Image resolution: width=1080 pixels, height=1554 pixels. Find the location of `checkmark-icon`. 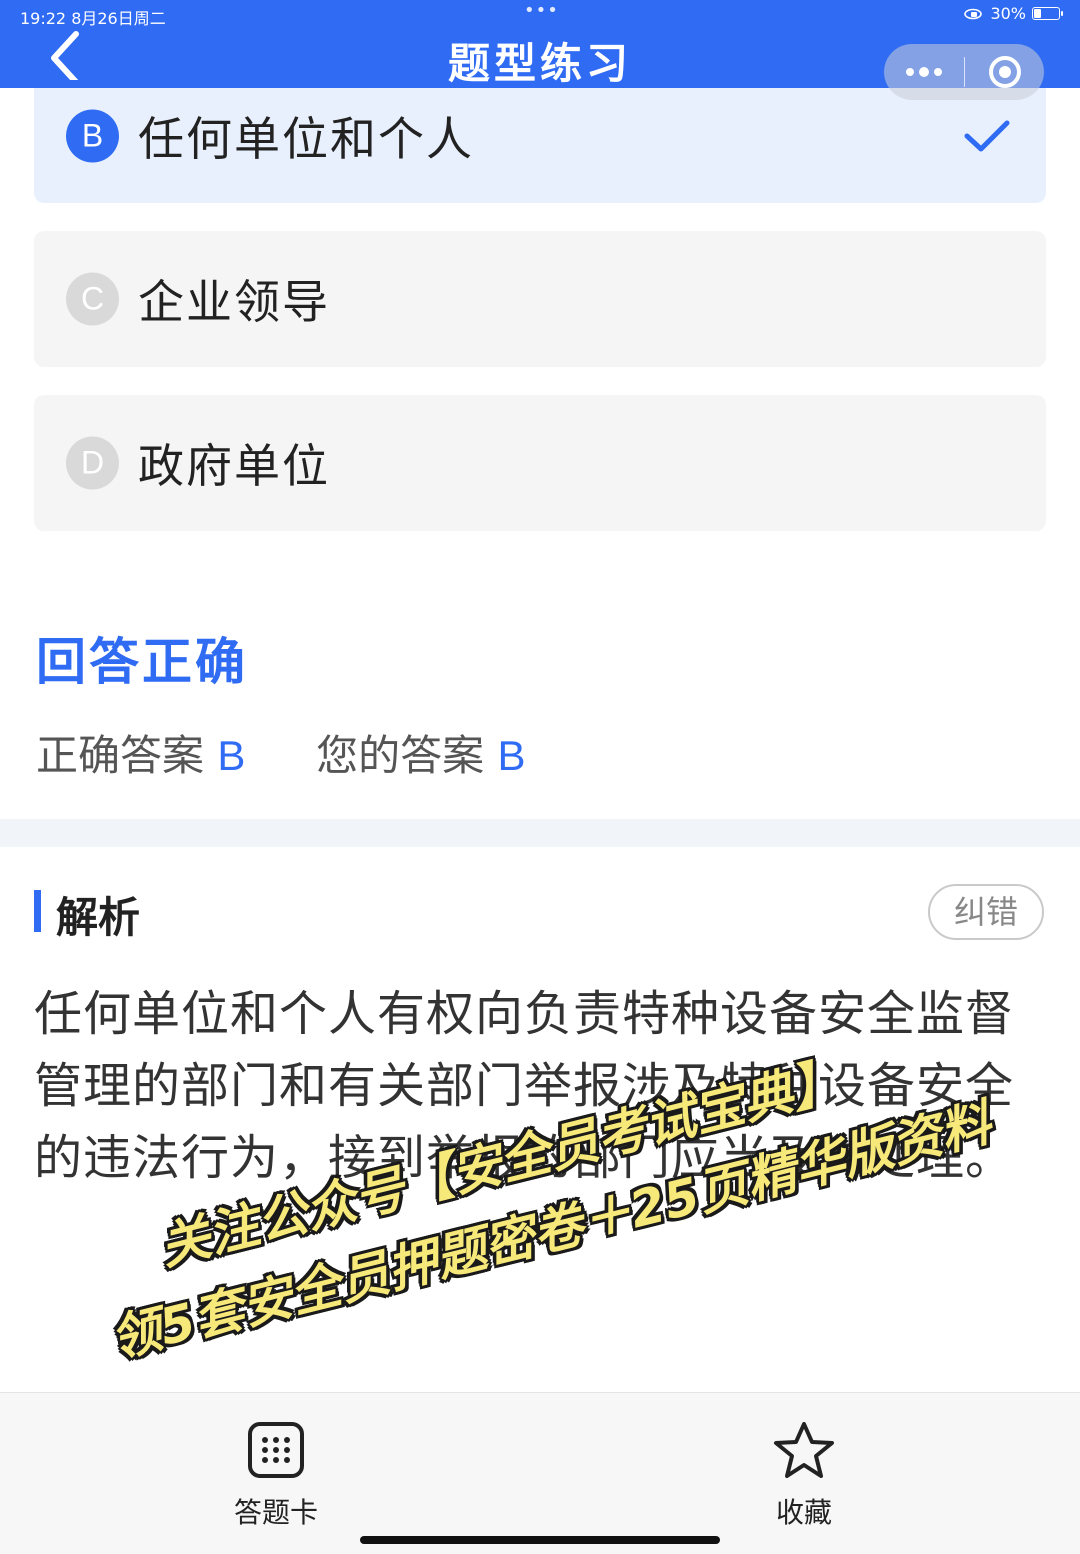

checkmark-icon is located at coordinates (987, 135).